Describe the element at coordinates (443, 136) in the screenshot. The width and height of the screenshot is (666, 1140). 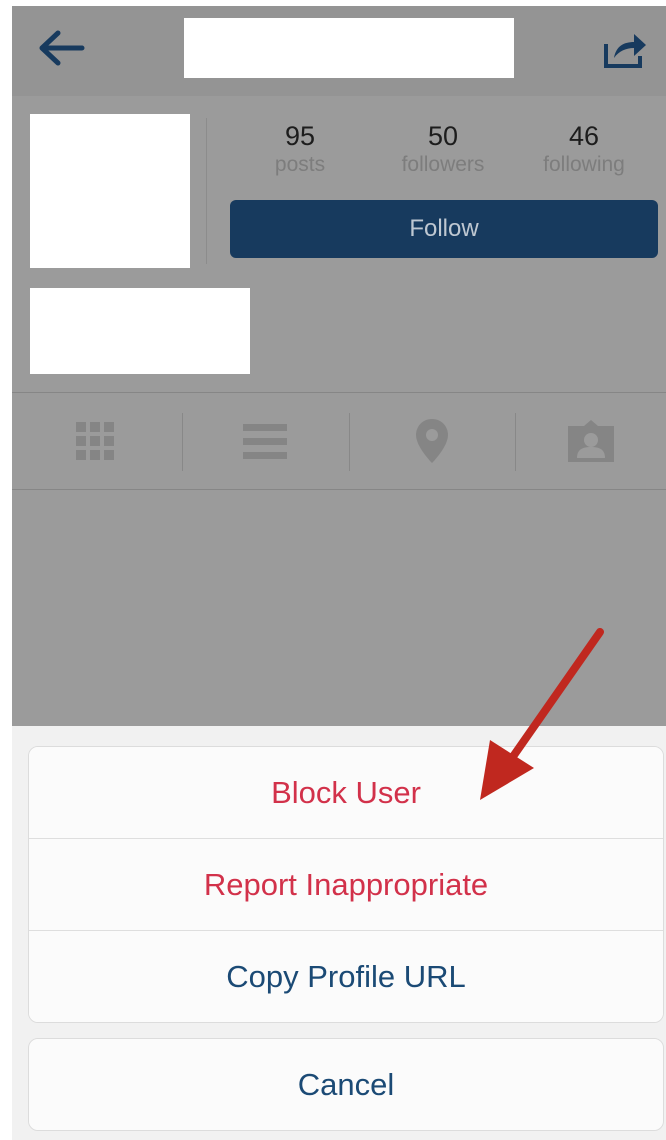
I see `followers-count: 50` at that location.